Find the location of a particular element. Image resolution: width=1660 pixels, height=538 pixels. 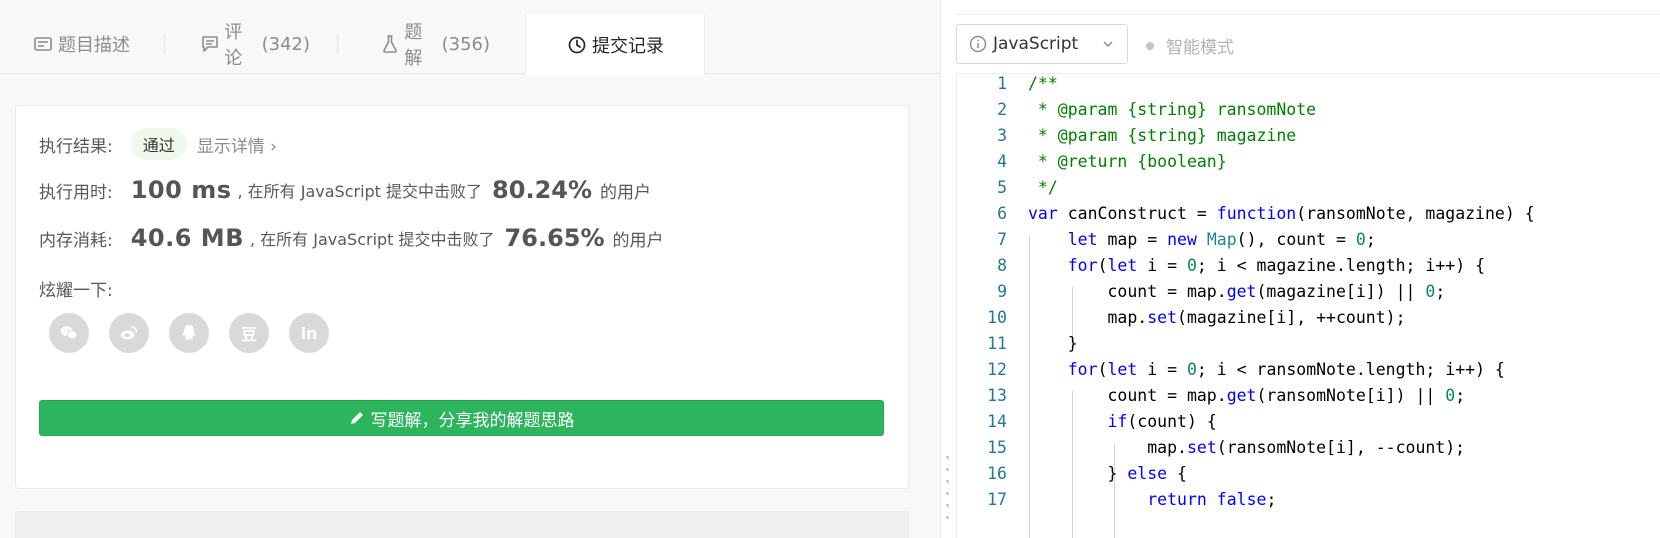

tab-description-label: 题目描述 is located at coordinates (94, 45).